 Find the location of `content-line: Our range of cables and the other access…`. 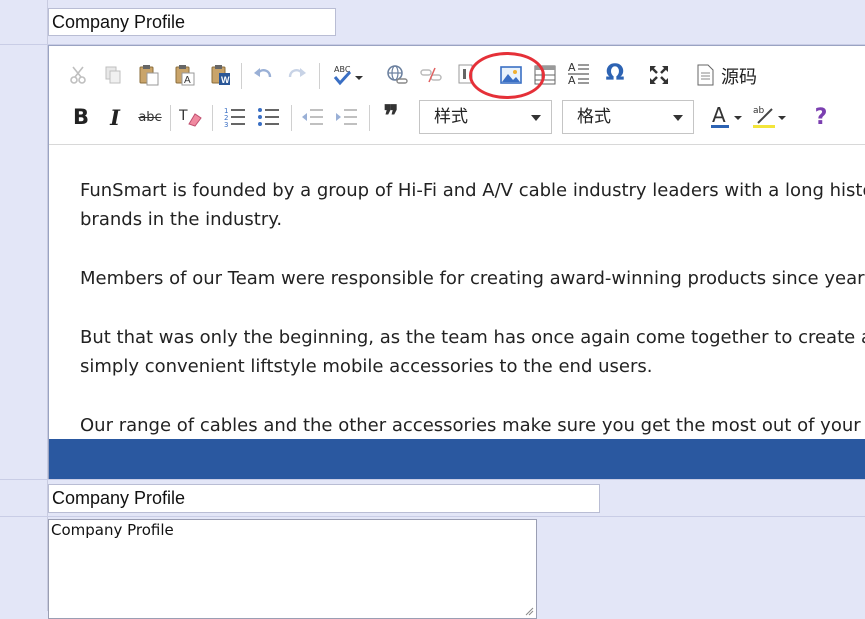

content-line: Our range of cables and the other access… is located at coordinates (472, 425).